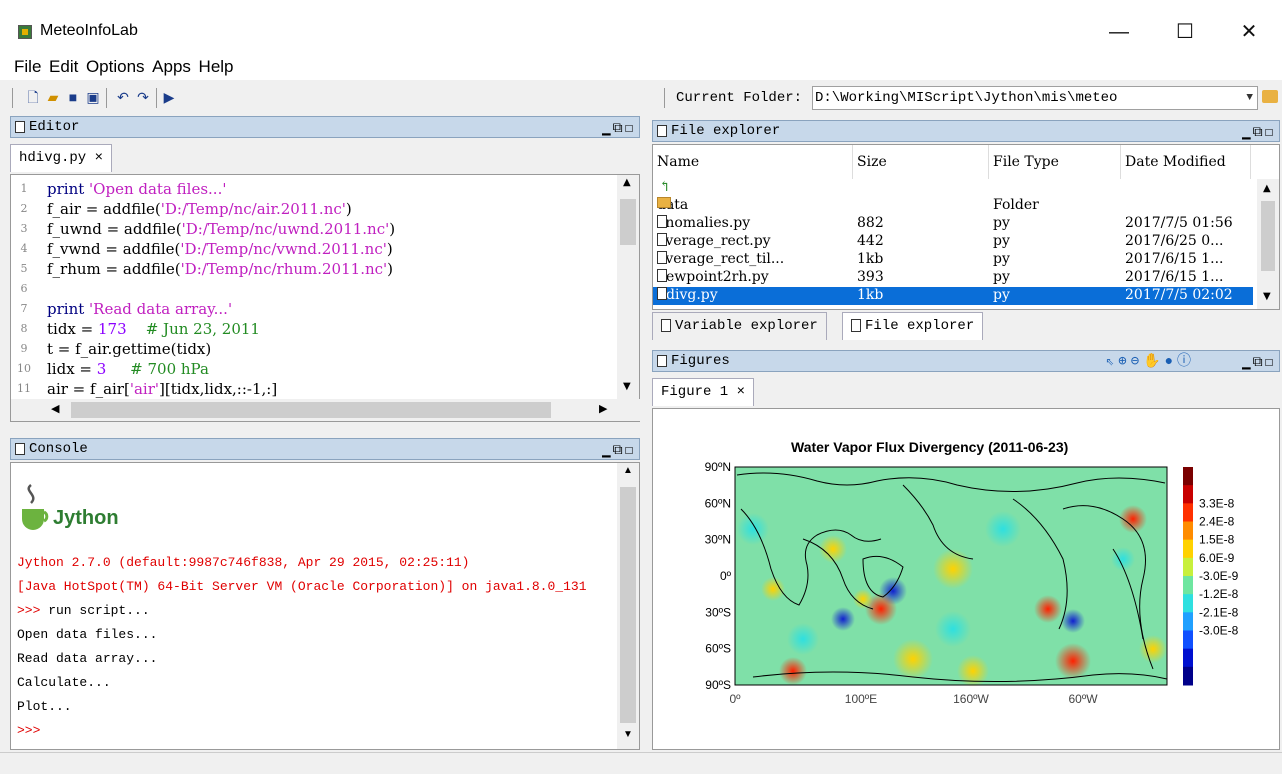  Describe the element at coordinates (1219, 594) in the screenshot. I see `colorbar-label: -1.2E-8` at that location.